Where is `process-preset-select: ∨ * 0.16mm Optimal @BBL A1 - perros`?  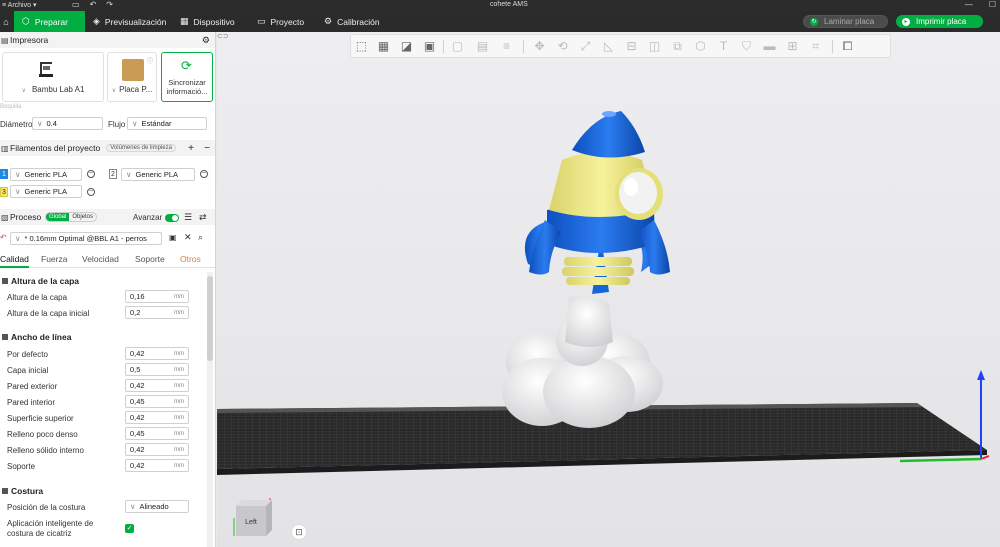 process-preset-select: ∨ * 0.16mm Optimal @BBL A1 - perros is located at coordinates (86, 238).